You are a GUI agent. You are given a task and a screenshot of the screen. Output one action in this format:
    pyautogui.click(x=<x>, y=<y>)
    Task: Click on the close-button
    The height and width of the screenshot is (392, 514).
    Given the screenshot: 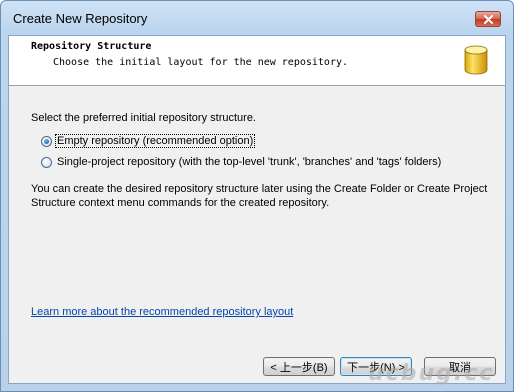 What is the action you would take?
    pyautogui.click(x=488, y=19)
    